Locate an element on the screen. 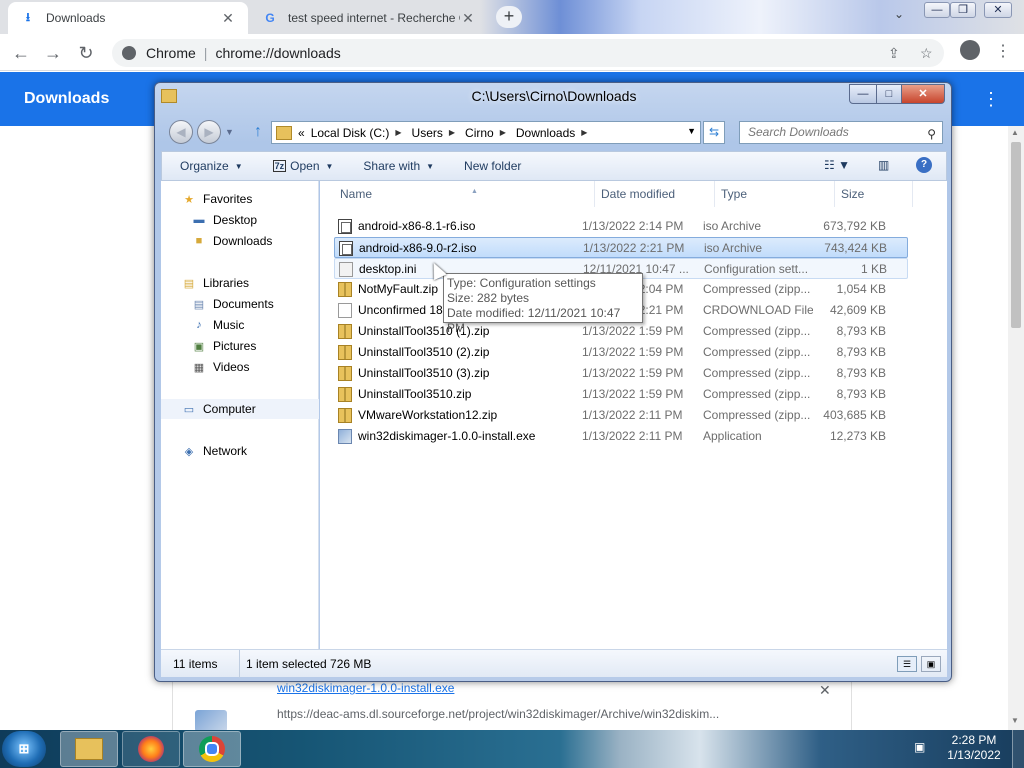 This screenshot has width=1024, height=768. nav-label: Documents is located at coordinates (243, 304).